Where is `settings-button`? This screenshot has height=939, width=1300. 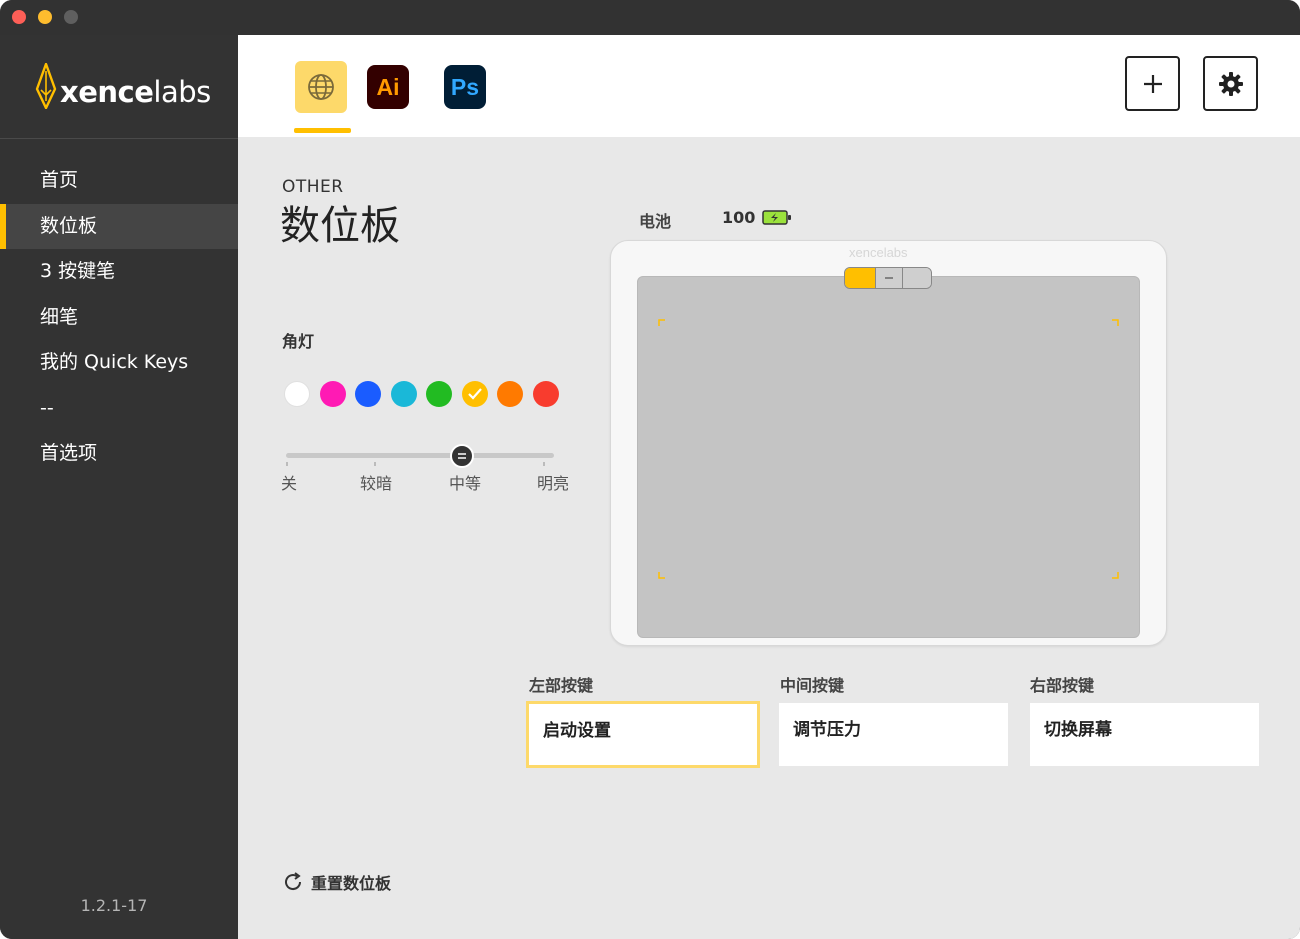 settings-button is located at coordinates (1230, 83).